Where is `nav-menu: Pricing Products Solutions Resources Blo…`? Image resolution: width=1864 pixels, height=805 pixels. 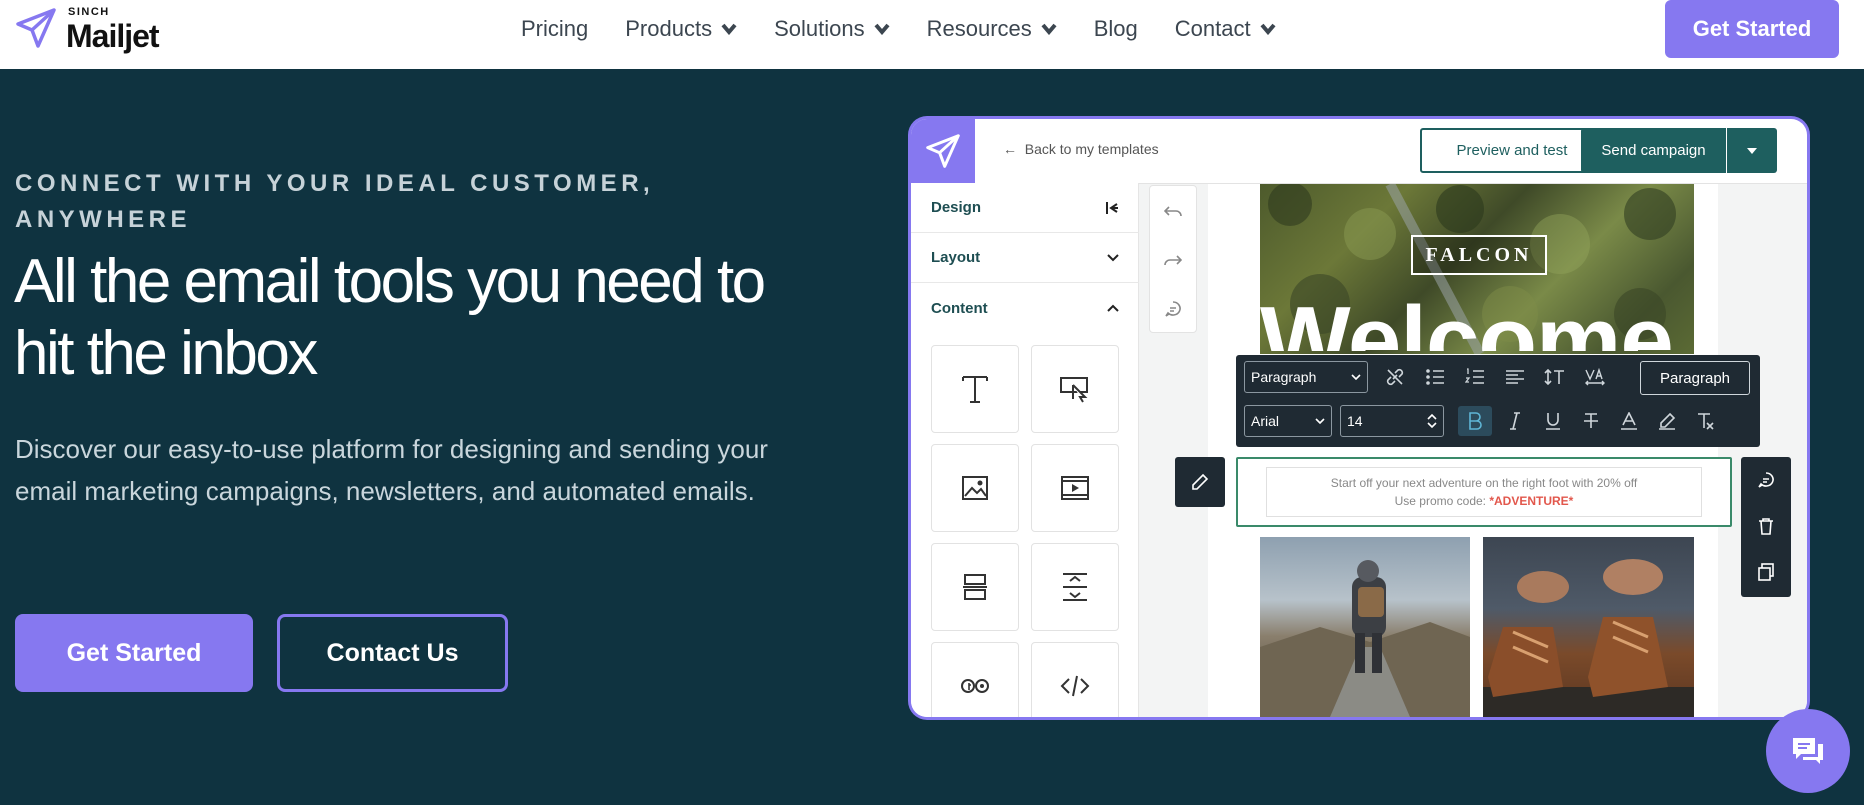 nav-menu: Pricing Products Solutions Resources Blo… is located at coordinates (917, 29).